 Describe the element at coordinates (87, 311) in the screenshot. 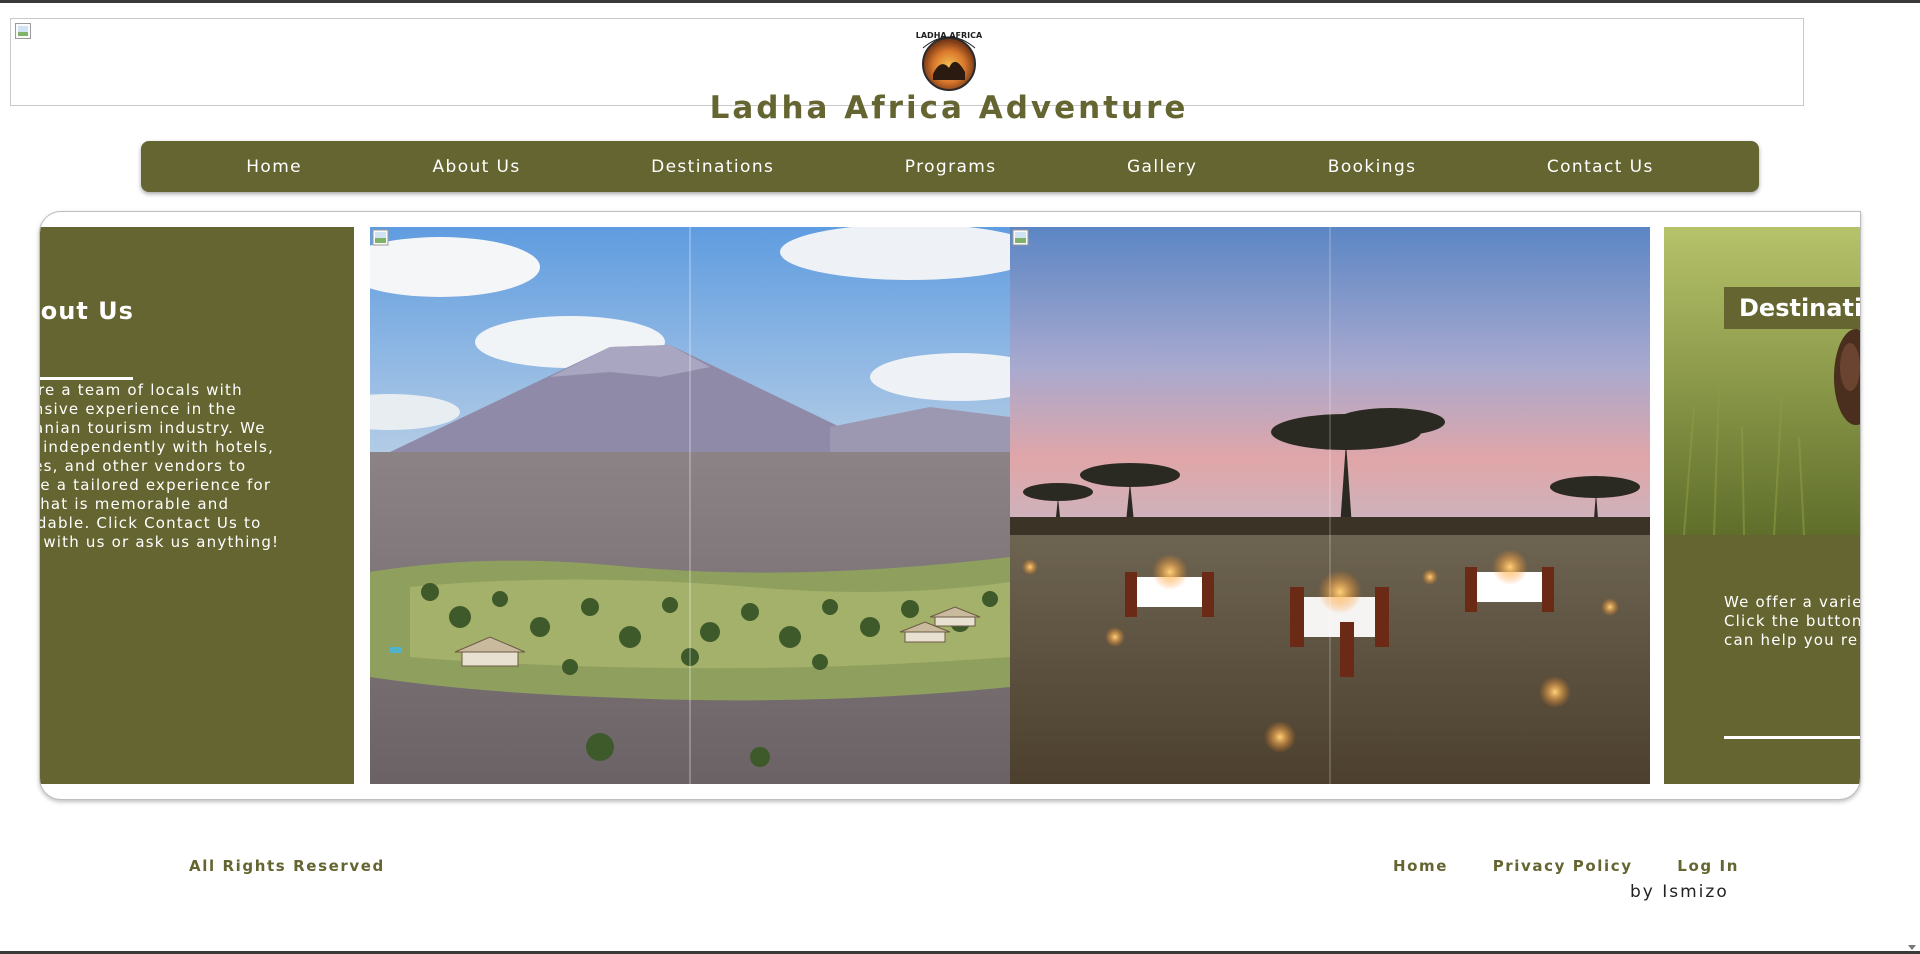

I see `about-us-heading: About Us` at that location.